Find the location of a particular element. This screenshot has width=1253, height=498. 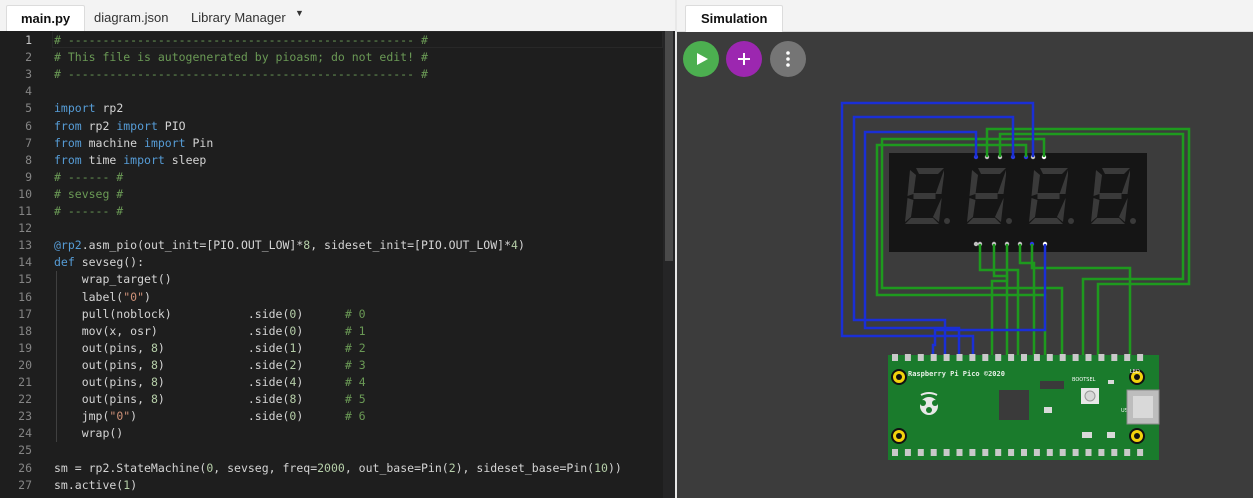

code-line: 8 from time import sleep is located at coordinates (331, 160).